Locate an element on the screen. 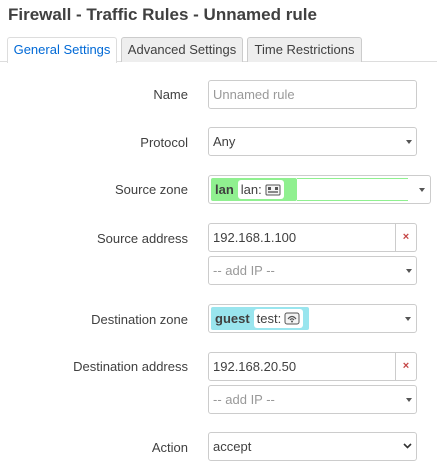 Image resolution: width=437 pixels, height=467 pixels. tab-general-settings: General Settings is located at coordinates (62, 50).